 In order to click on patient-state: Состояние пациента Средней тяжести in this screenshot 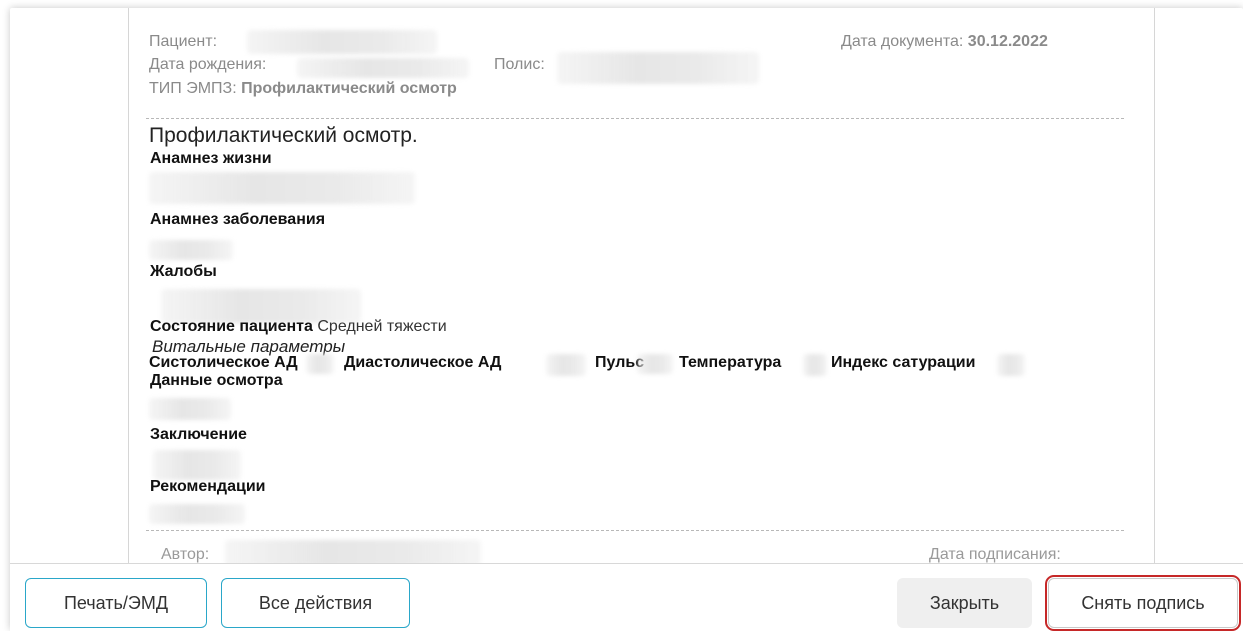, I will do `click(298, 327)`.